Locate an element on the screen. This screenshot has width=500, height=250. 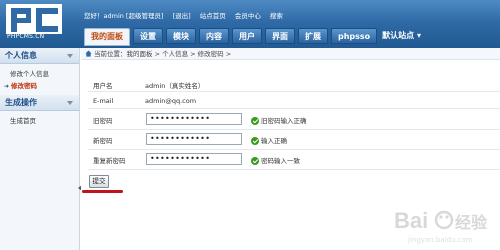
old-password-input: •••••••••••• is located at coordinates (194, 119).